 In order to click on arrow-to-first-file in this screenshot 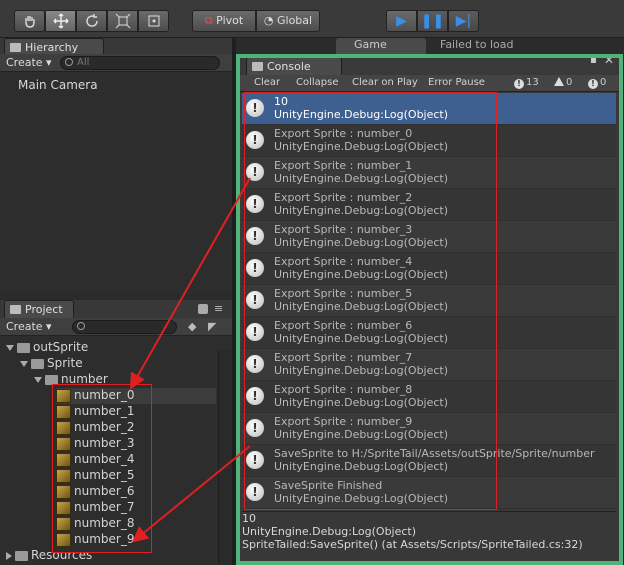, I will do `click(190, 283)`.